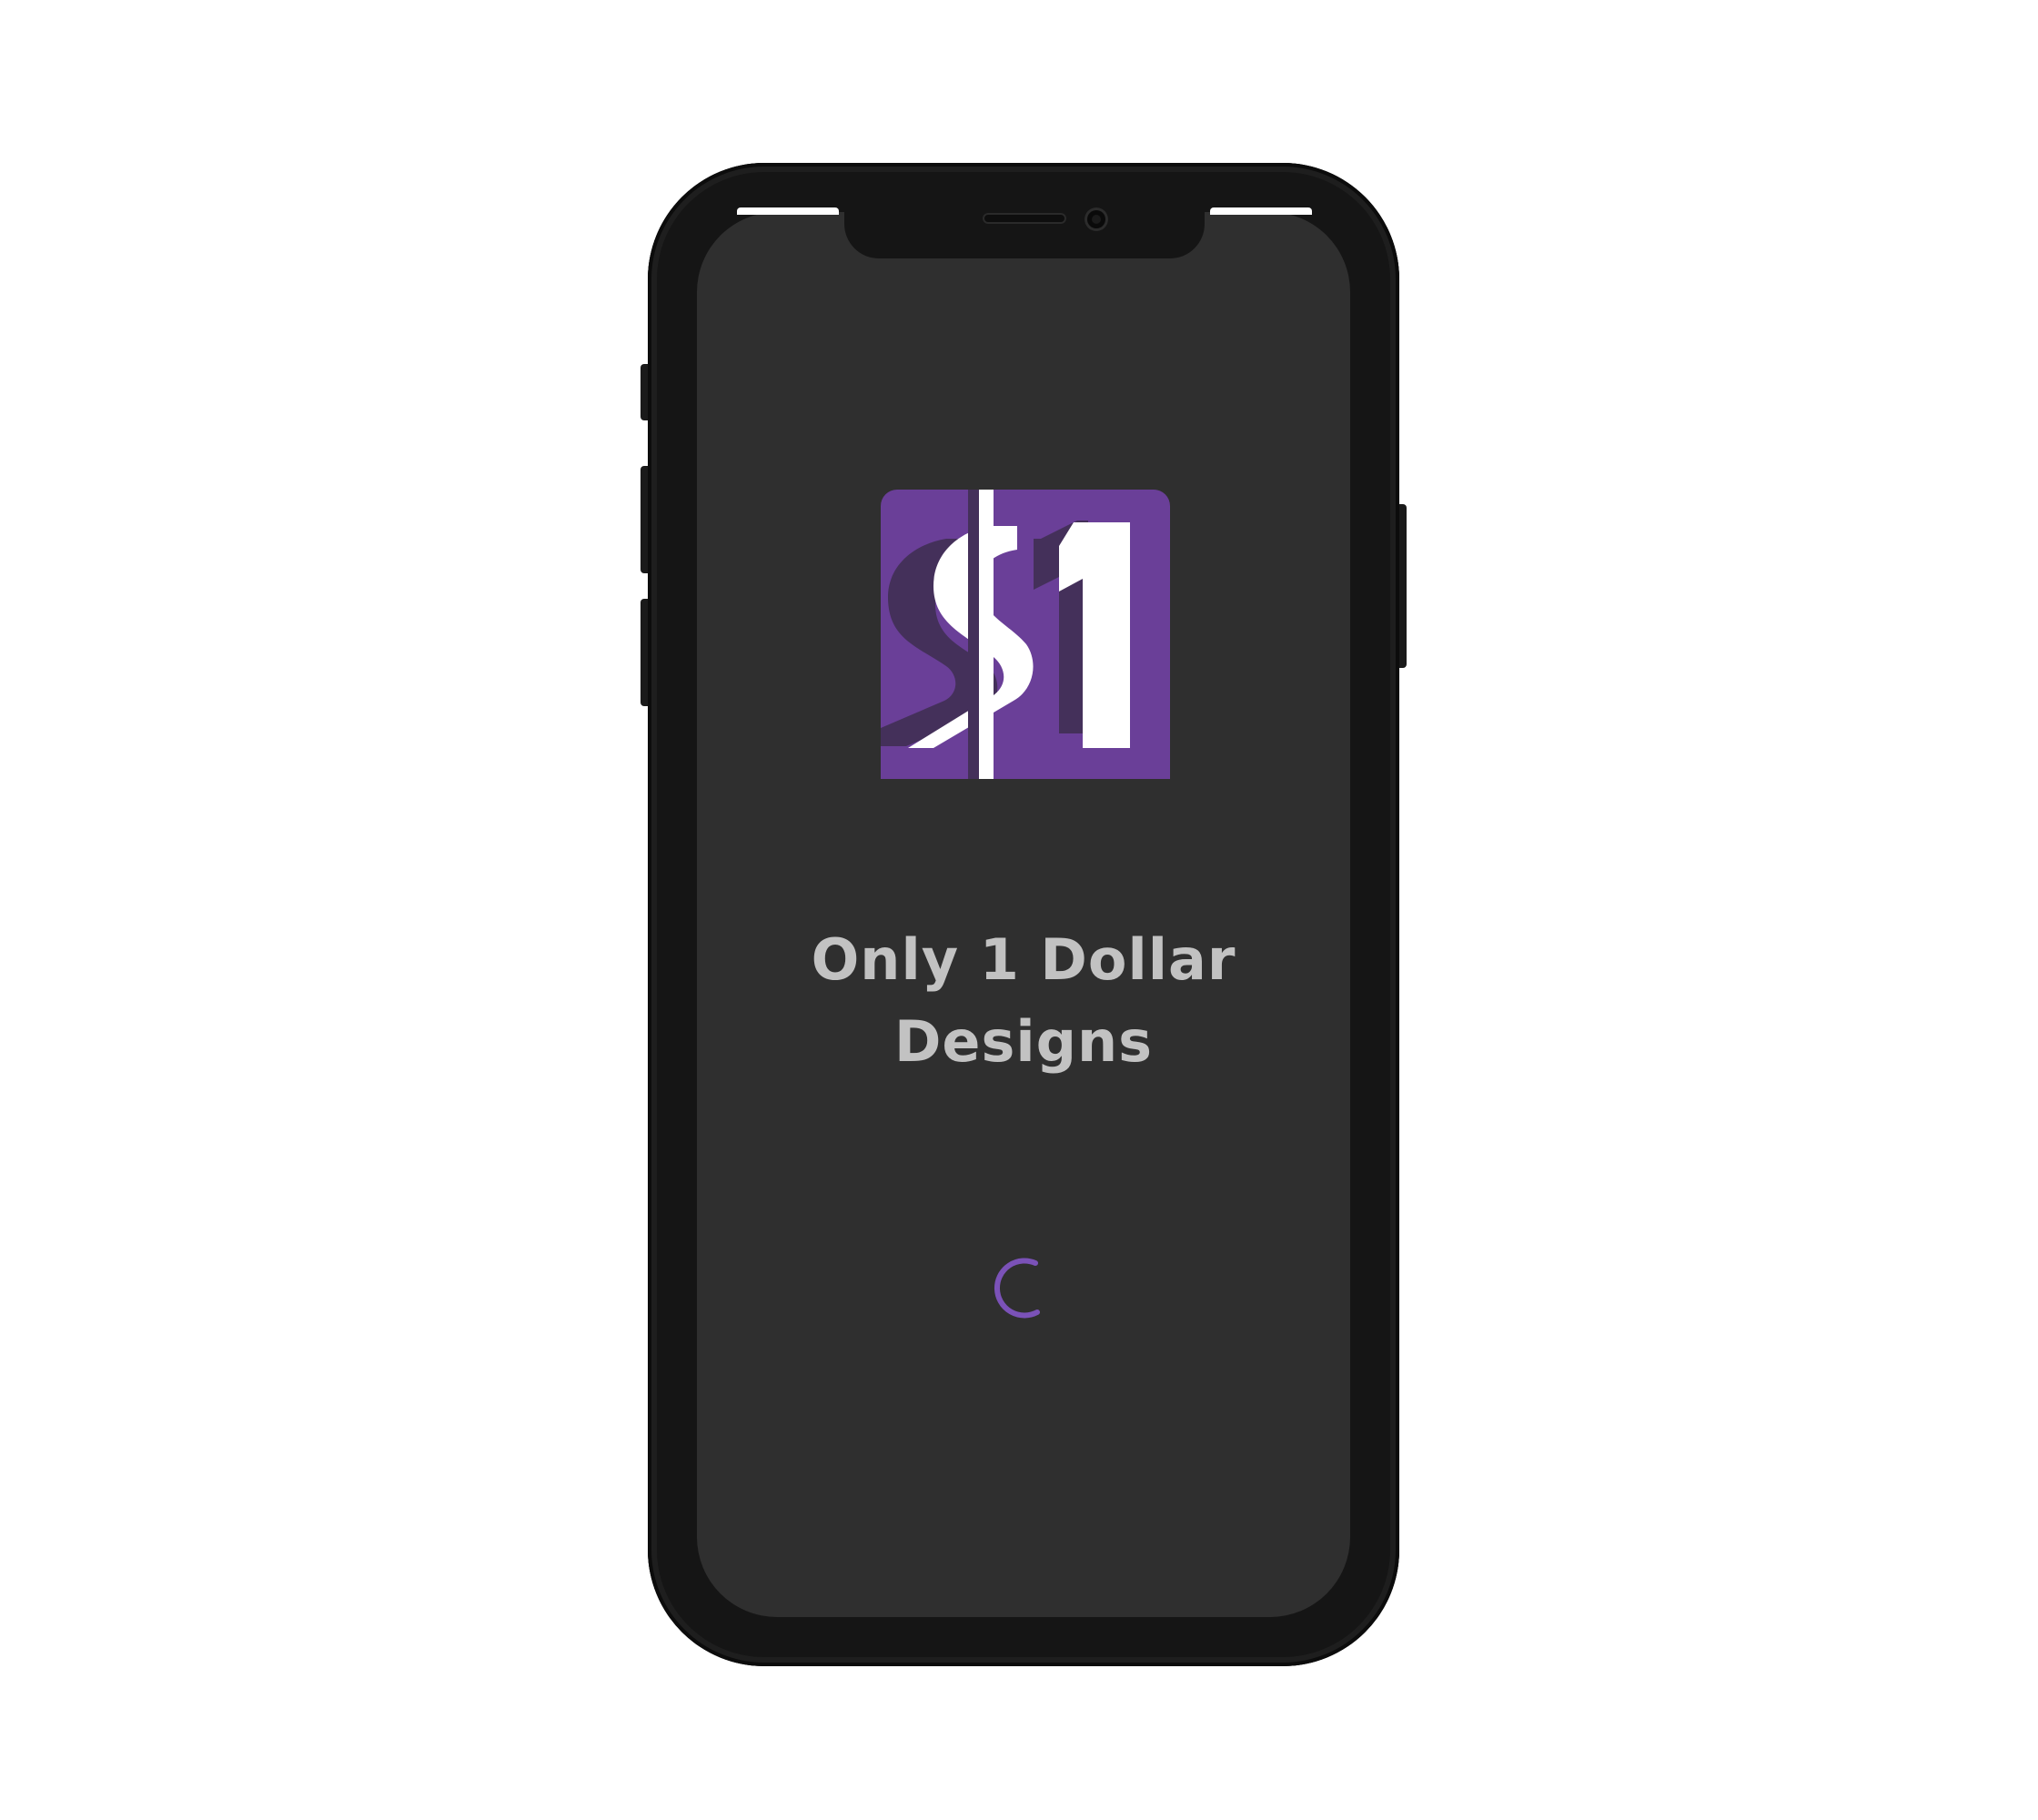 The height and width of the screenshot is (1820, 2038). I want to click on app-title: Only 1 Dollar Designs, so click(1023, 1001).